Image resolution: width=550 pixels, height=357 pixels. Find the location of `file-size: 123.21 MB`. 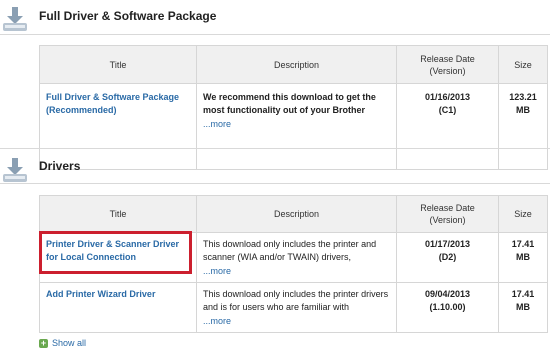

file-size: 123.21 MB is located at coordinates (523, 103).